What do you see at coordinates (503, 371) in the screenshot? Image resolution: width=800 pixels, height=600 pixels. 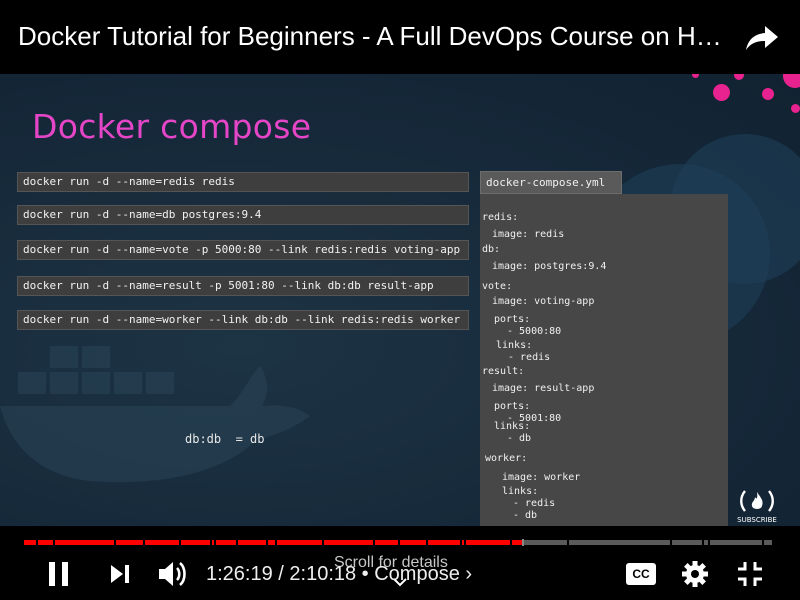 I see `yaml-line: result:` at bounding box center [503, 371].